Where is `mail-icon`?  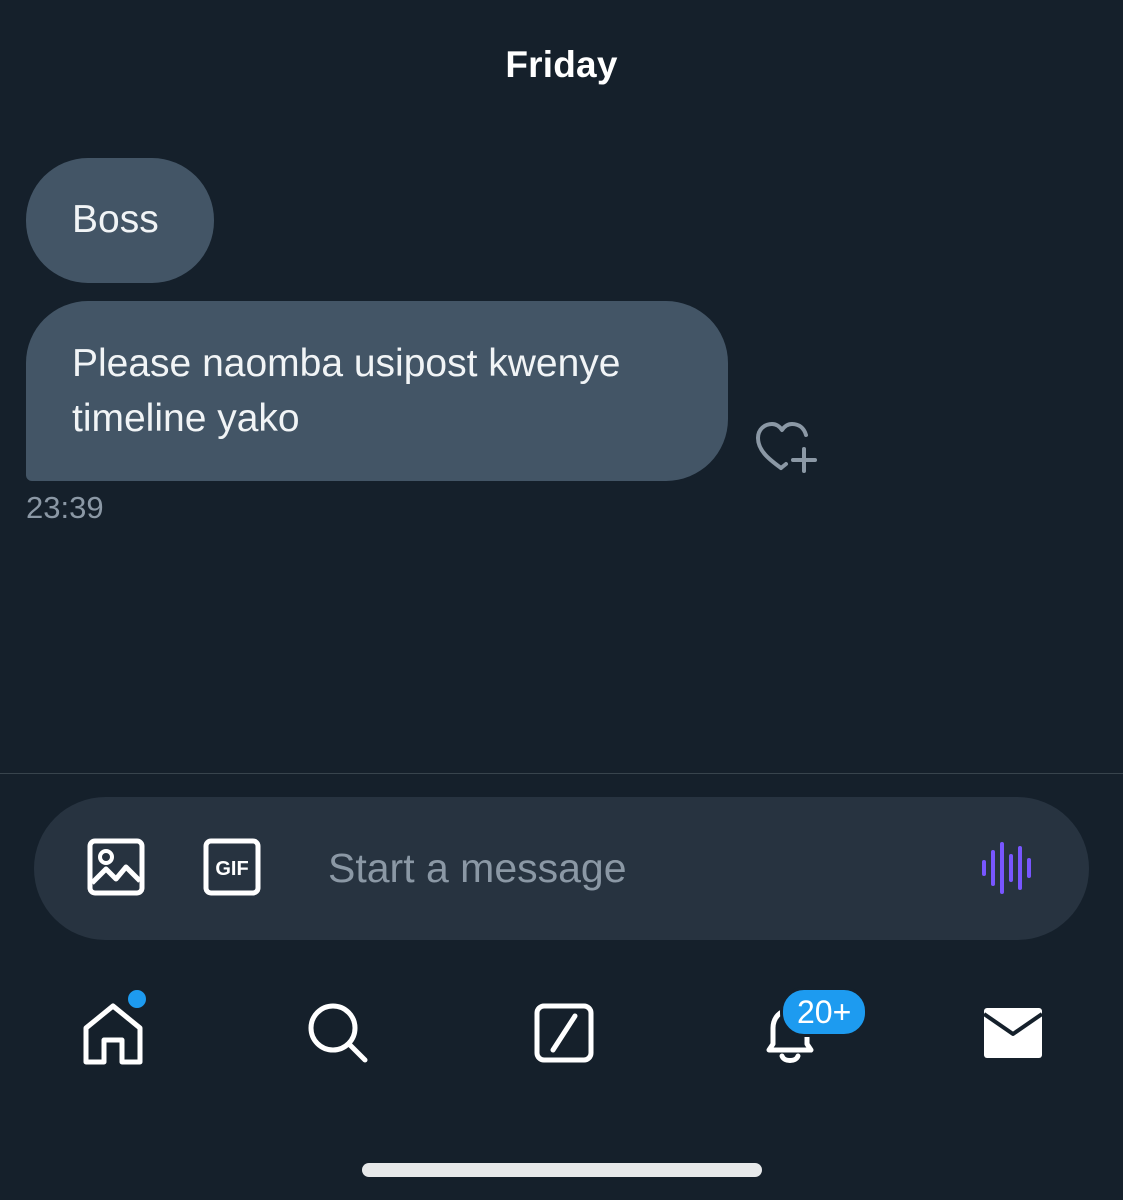
mail-icon is located at coordinates (1013, 1033).